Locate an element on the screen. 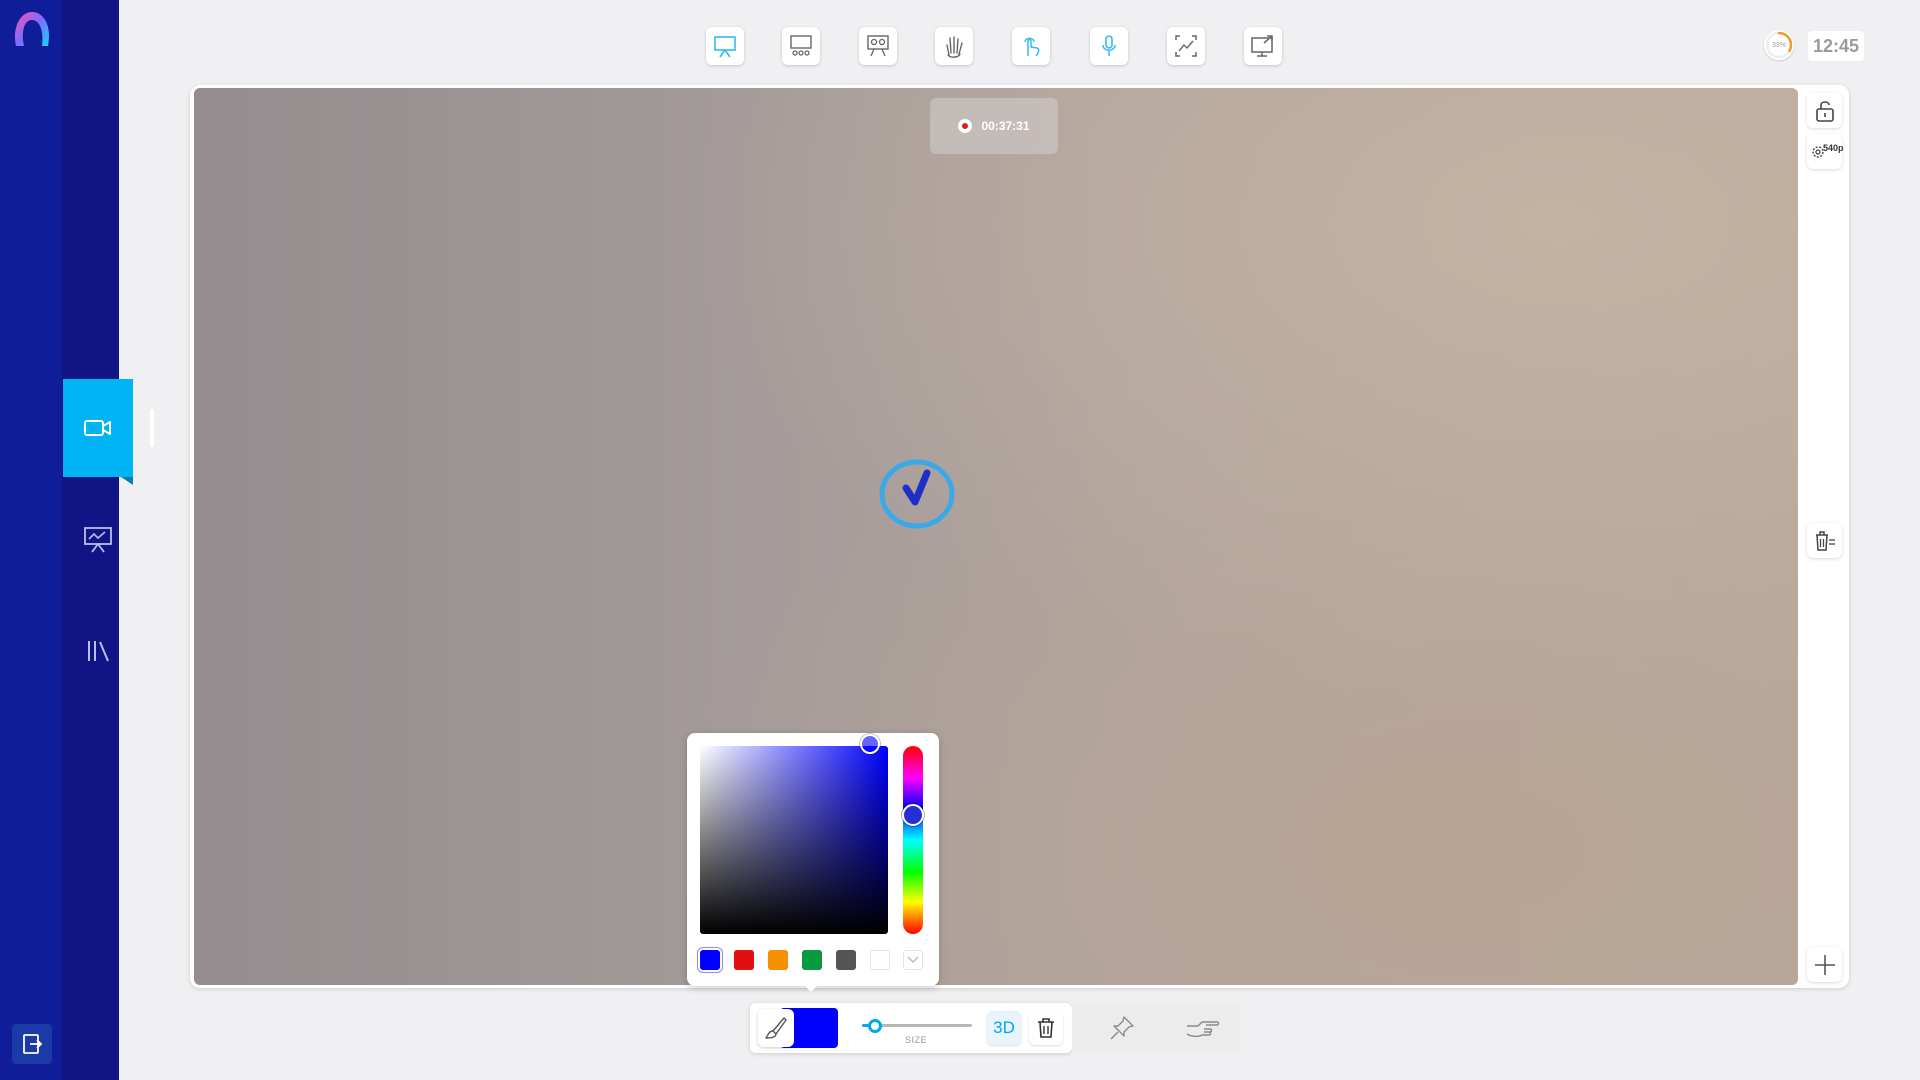 The image size is (1920, 1080). microphone-icon is located at coordinates (1109, 45).